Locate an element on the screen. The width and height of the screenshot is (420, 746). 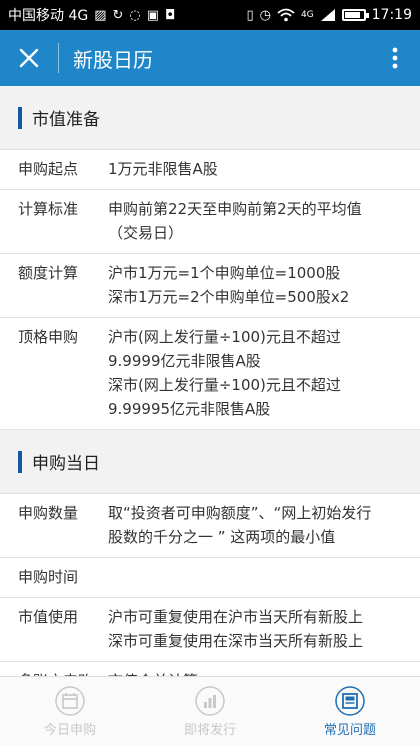
list-item: 多账户申购市值合并计算 is located at coordinates (210, 669).